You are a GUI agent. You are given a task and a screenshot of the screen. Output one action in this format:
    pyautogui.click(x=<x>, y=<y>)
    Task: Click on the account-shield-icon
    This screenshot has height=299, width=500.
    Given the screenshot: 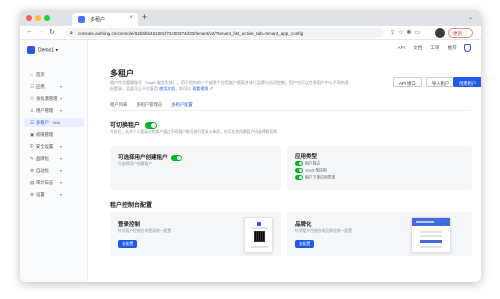 What is the action you would take?
    pyautogui.click(x=467, y=48)
    